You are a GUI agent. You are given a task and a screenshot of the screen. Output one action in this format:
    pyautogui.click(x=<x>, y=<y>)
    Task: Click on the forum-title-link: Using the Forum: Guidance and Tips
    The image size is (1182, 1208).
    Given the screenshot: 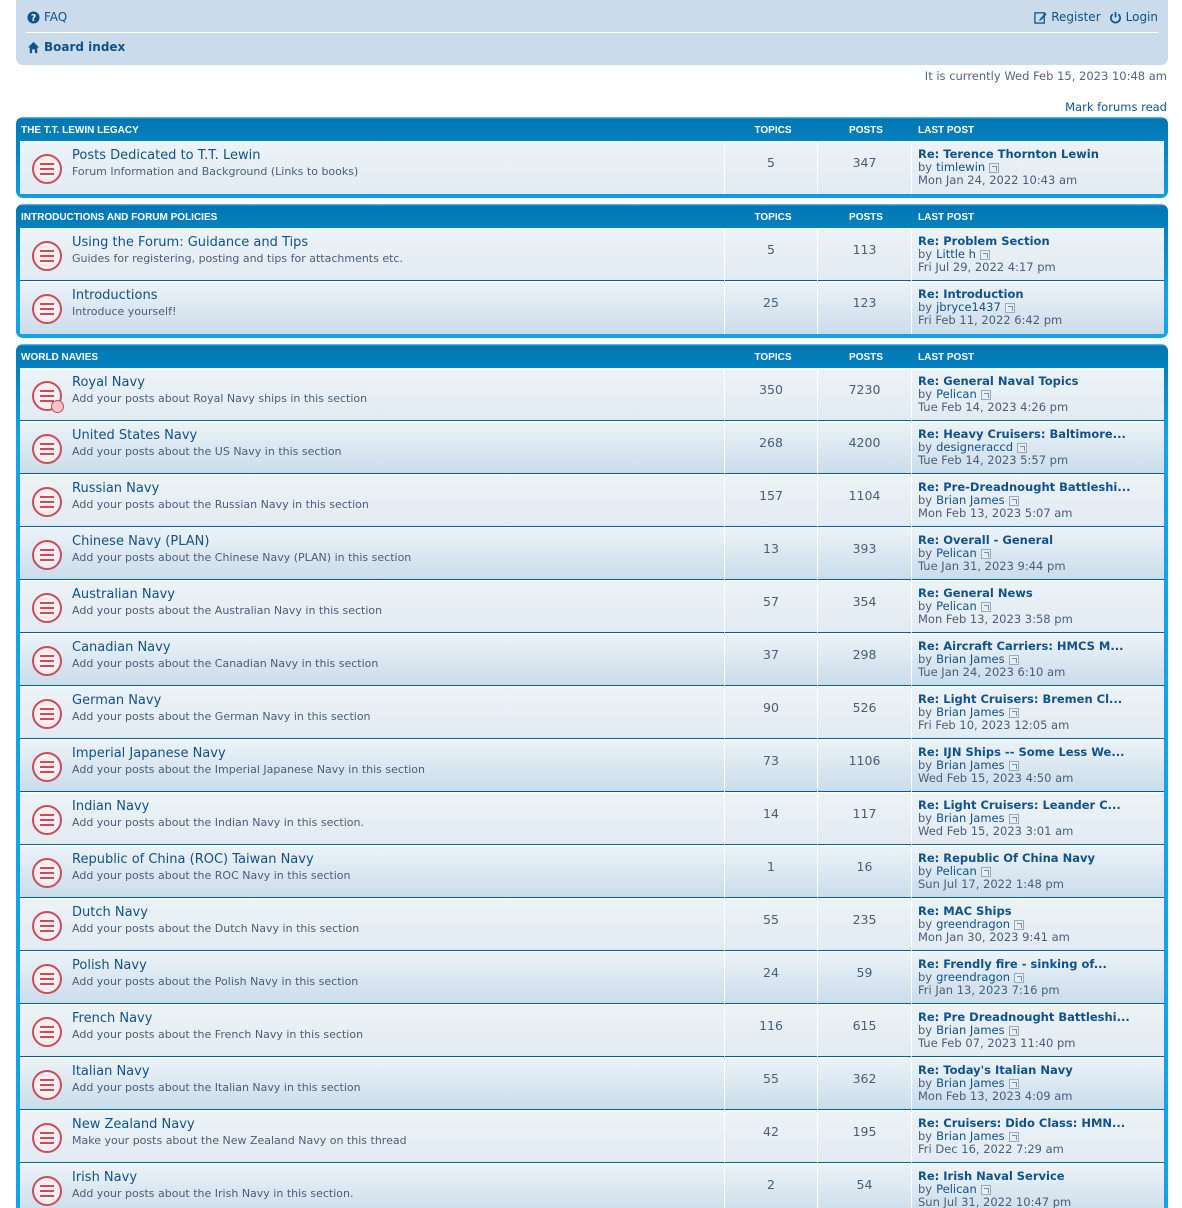 What is the action you would take?
    pyautogui.click(x=190, y=242)
    